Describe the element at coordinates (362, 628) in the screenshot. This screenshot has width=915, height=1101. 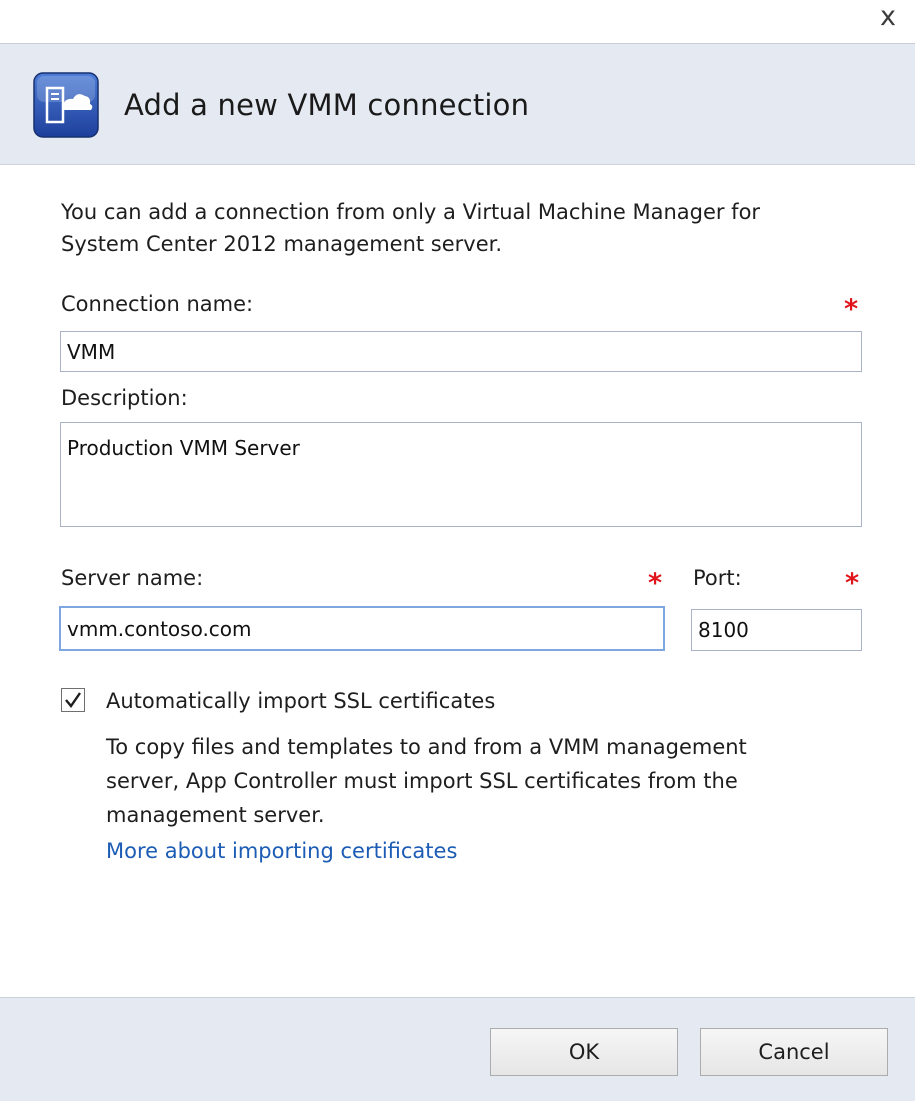
I see `server-name-input` at that location.